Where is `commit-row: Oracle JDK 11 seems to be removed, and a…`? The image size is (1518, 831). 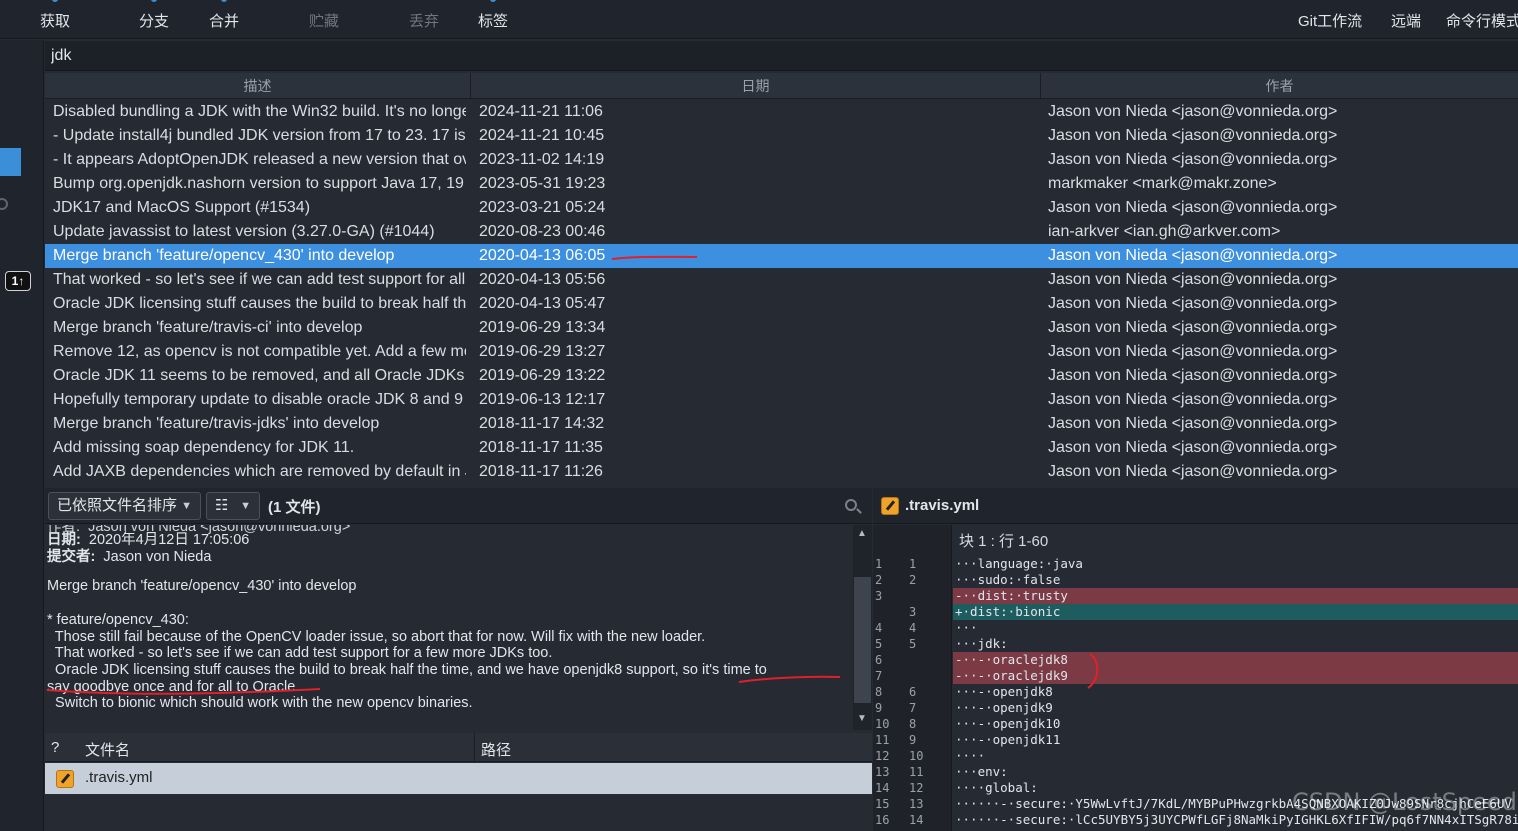 commit-row: Oracle JDK 11 seems to be removed, and a… is located at coordinates (781, 376).